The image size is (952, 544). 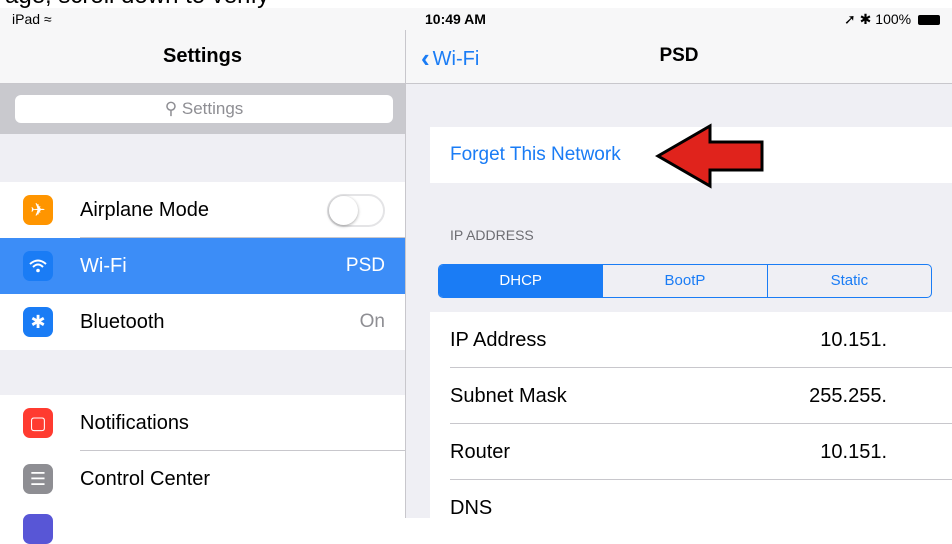 I want to click on detail-title: PSD, so click(x=679, y=55).